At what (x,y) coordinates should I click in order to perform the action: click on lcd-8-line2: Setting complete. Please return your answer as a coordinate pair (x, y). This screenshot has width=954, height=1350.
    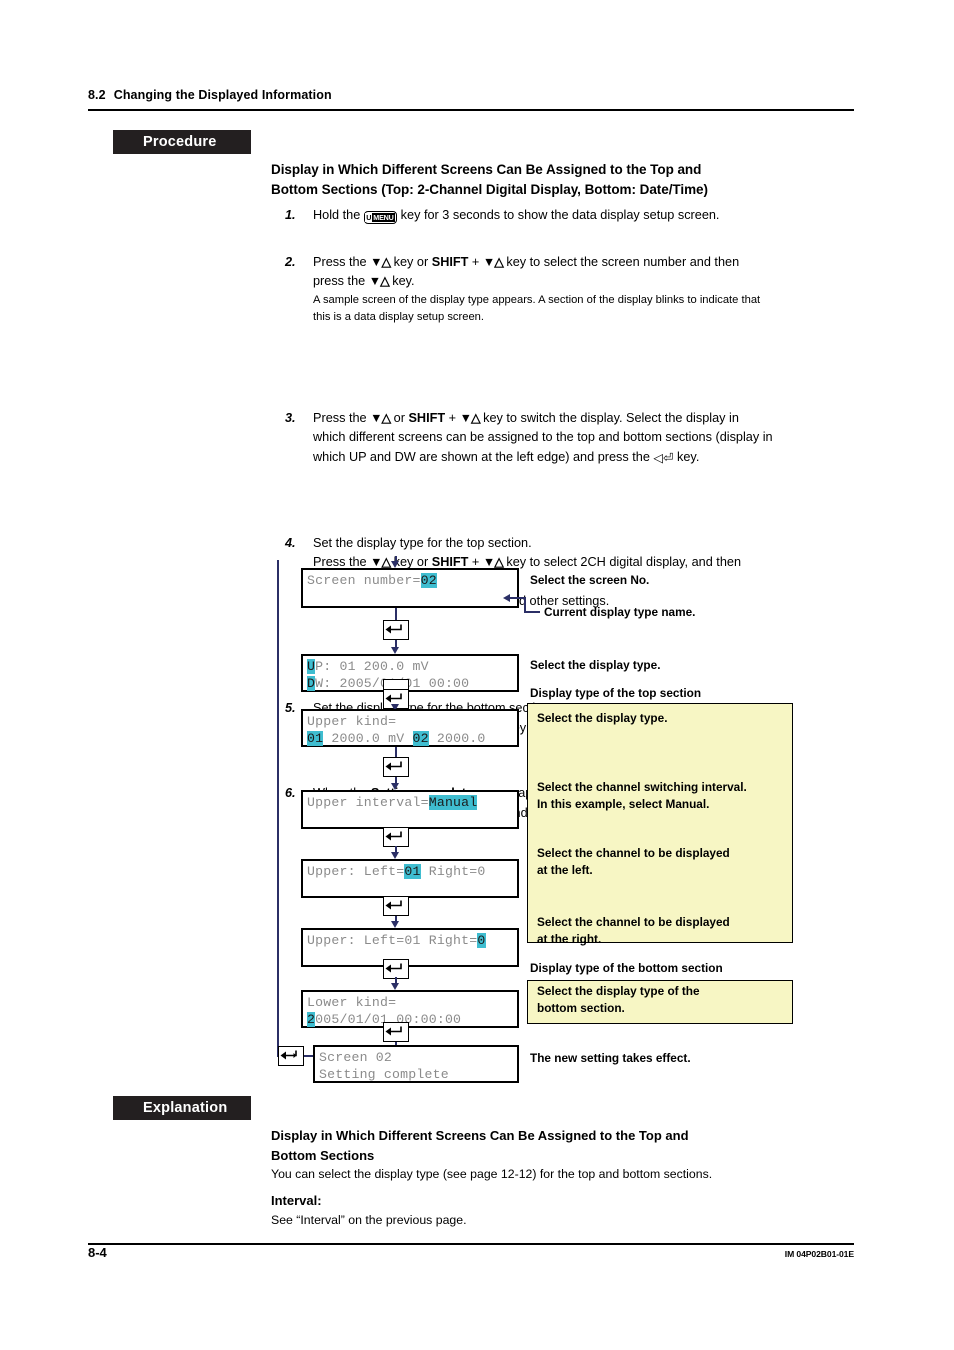
    Looking at the image, I should click on (384, 1074).